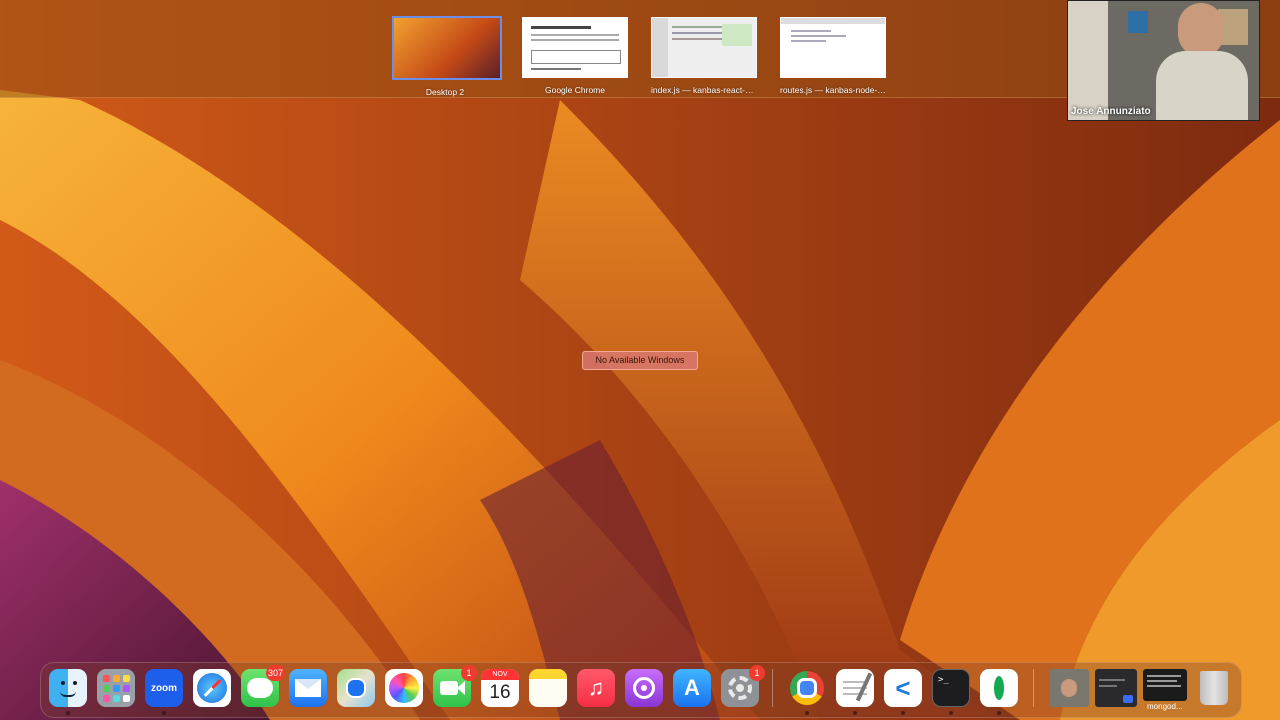  I want to click on video-call-tile: Jose Annunziato, so click(1163, 60).